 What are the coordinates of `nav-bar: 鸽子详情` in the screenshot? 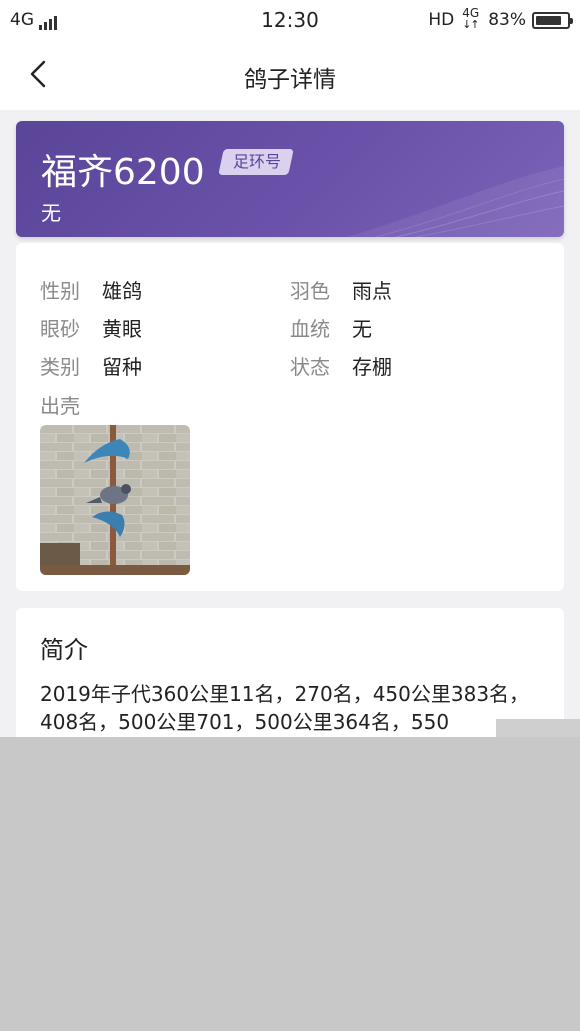 It's located at (290, 75).